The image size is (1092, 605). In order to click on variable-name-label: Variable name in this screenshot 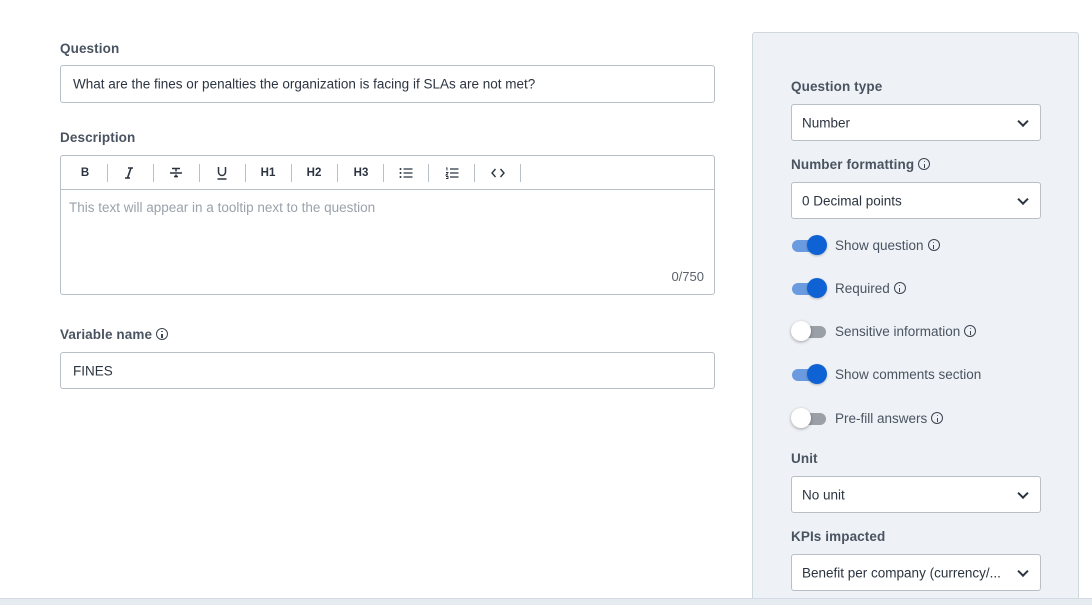, I will do `click(114, 334)`.